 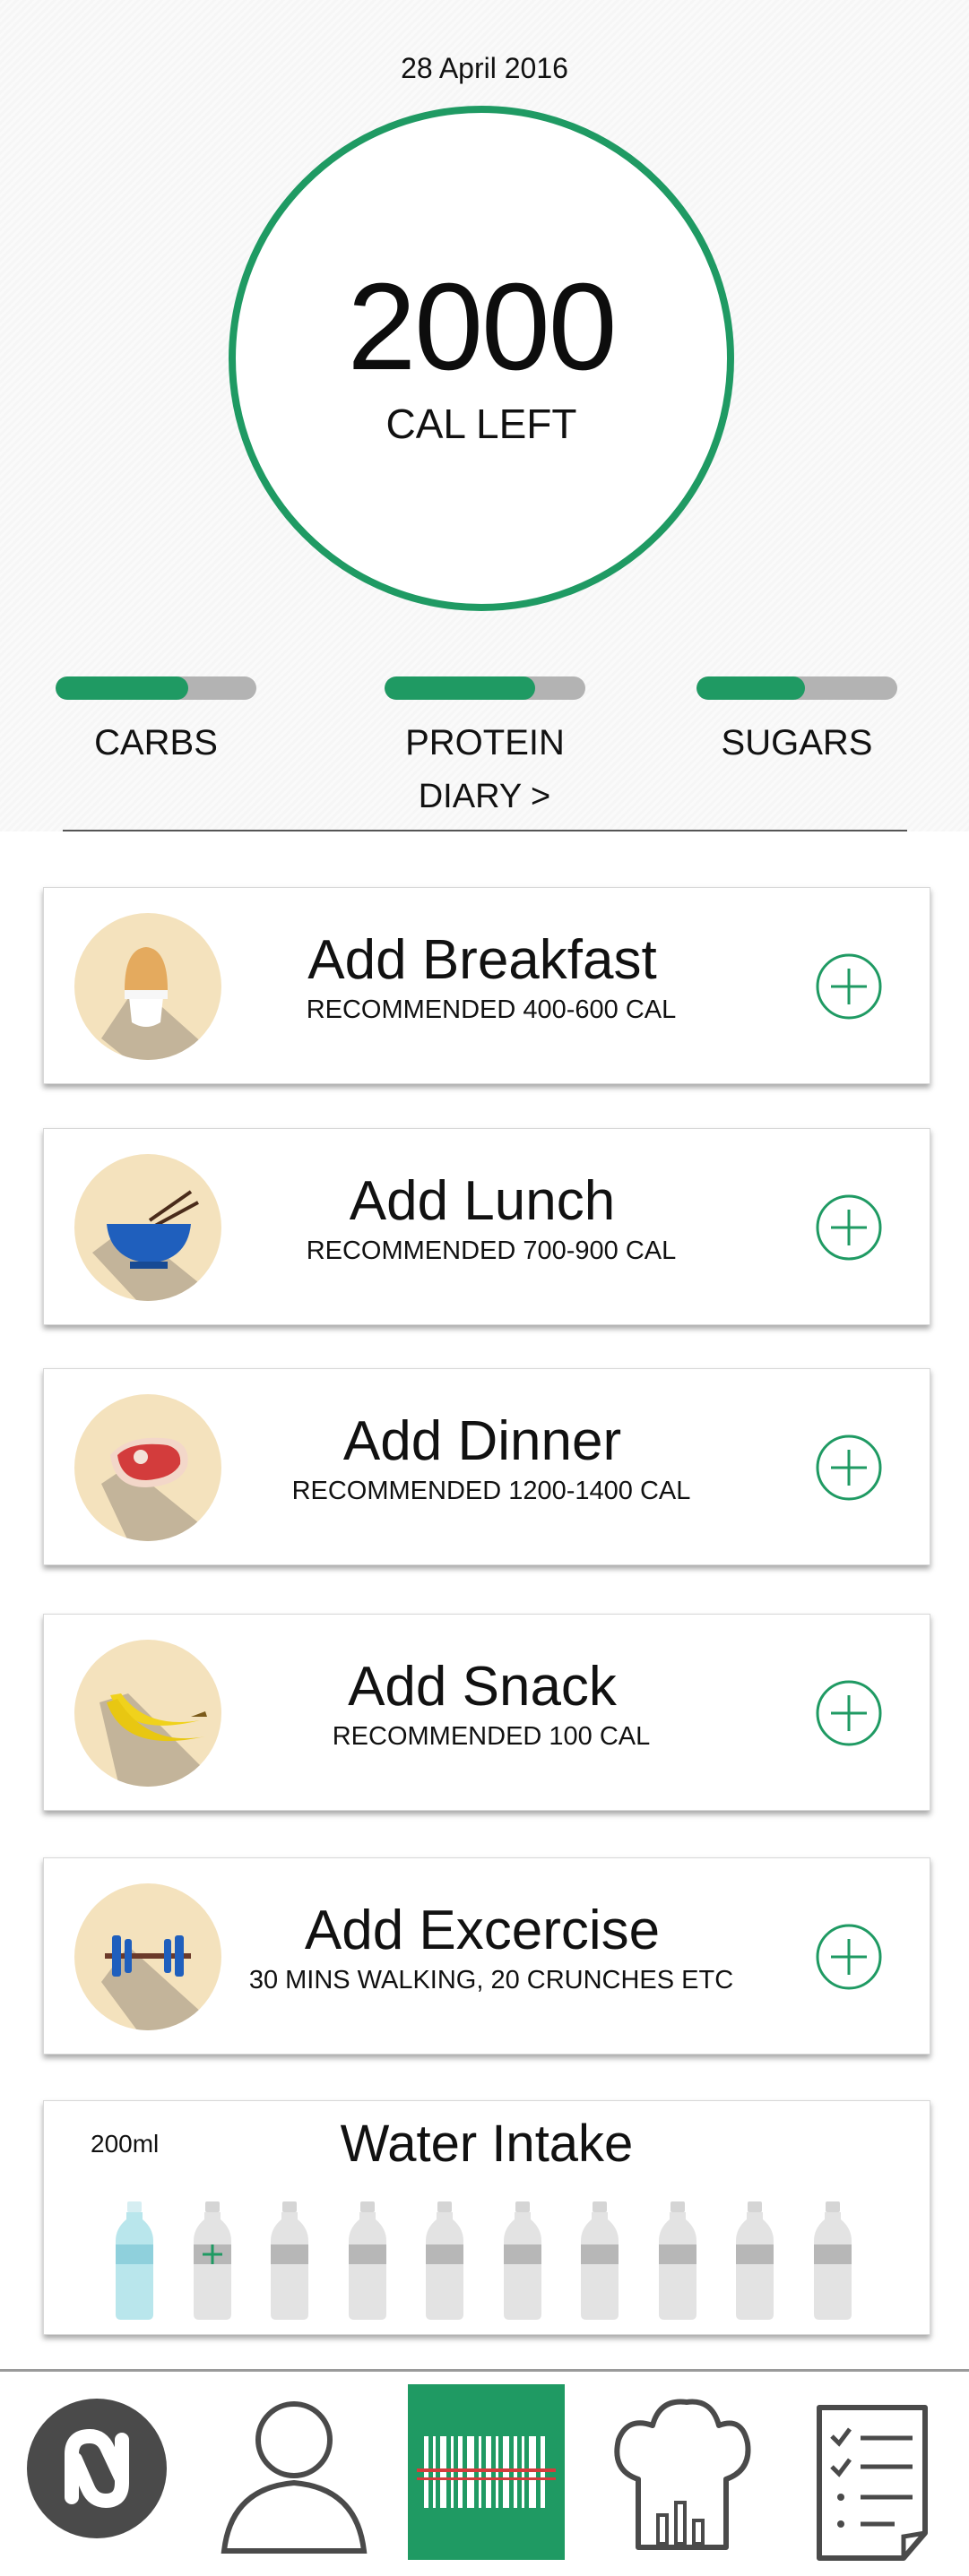 I want to click on dinner-title: Add Dinner, so click(x=482, y=1441).